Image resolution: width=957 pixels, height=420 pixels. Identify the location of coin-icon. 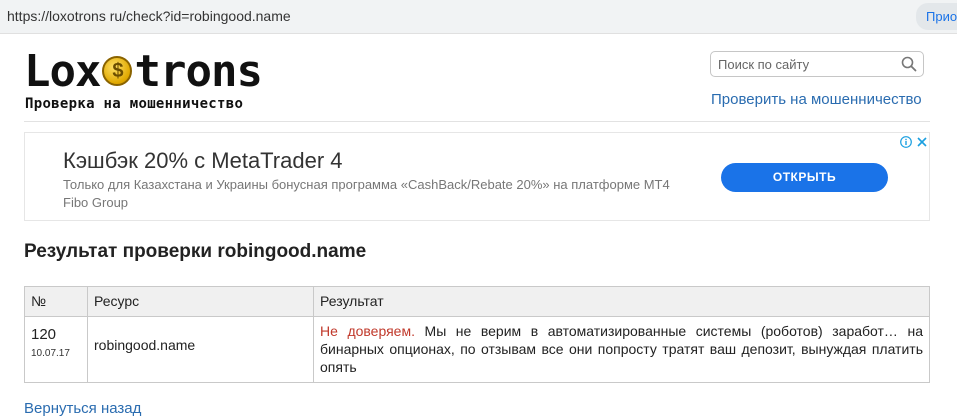
(117, 71).